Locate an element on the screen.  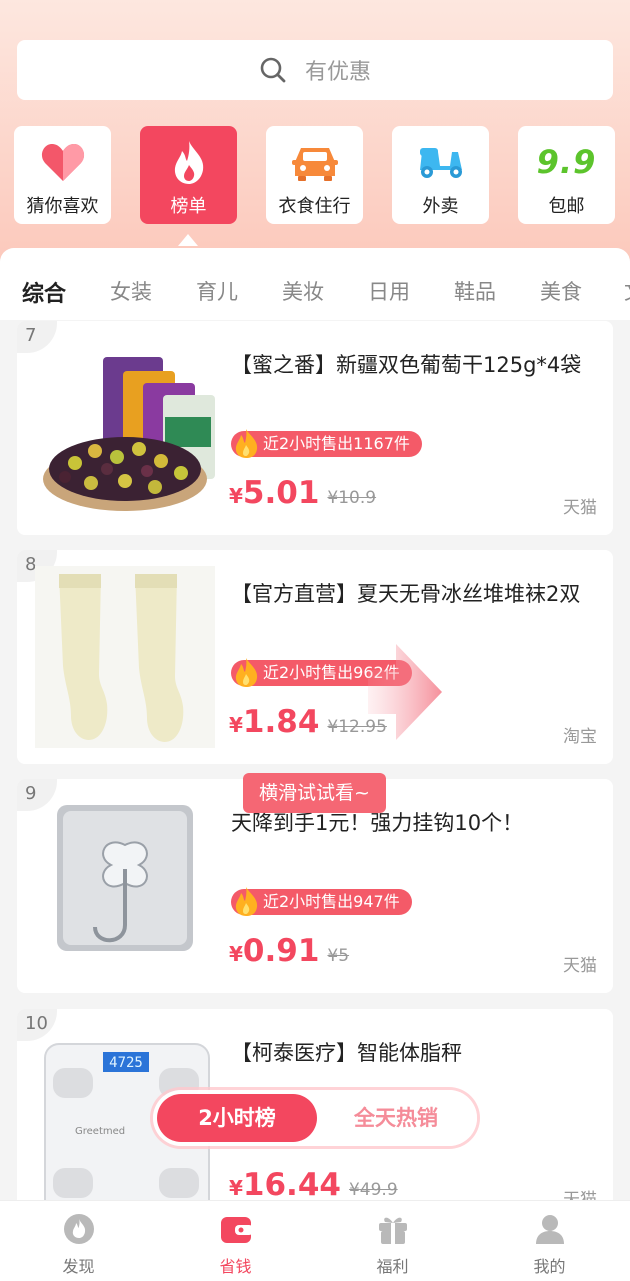
scooter-icon is located at coordinates (440, 163).